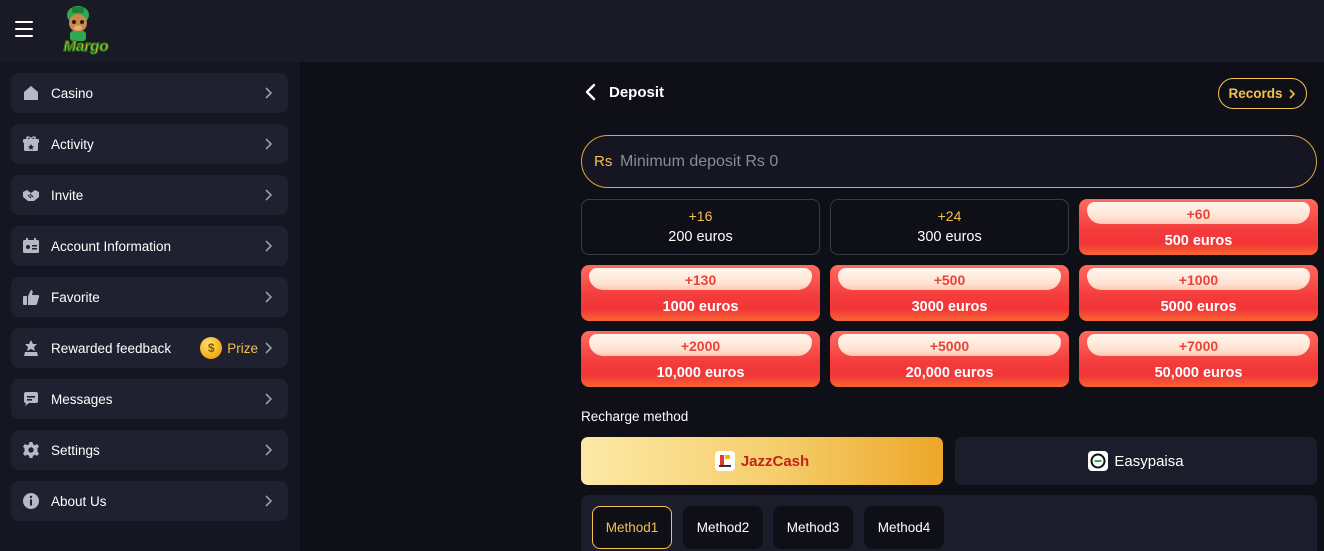 This screenshot has height=551, width=1324. I want to click on records-button: Records, so click(1262, 93).